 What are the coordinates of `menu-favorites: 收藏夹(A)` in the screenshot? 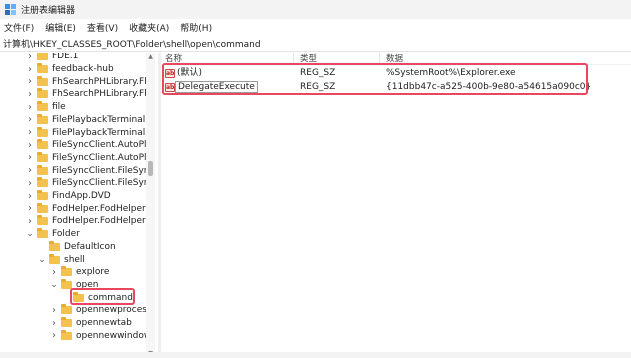 It's located at (149, 27).